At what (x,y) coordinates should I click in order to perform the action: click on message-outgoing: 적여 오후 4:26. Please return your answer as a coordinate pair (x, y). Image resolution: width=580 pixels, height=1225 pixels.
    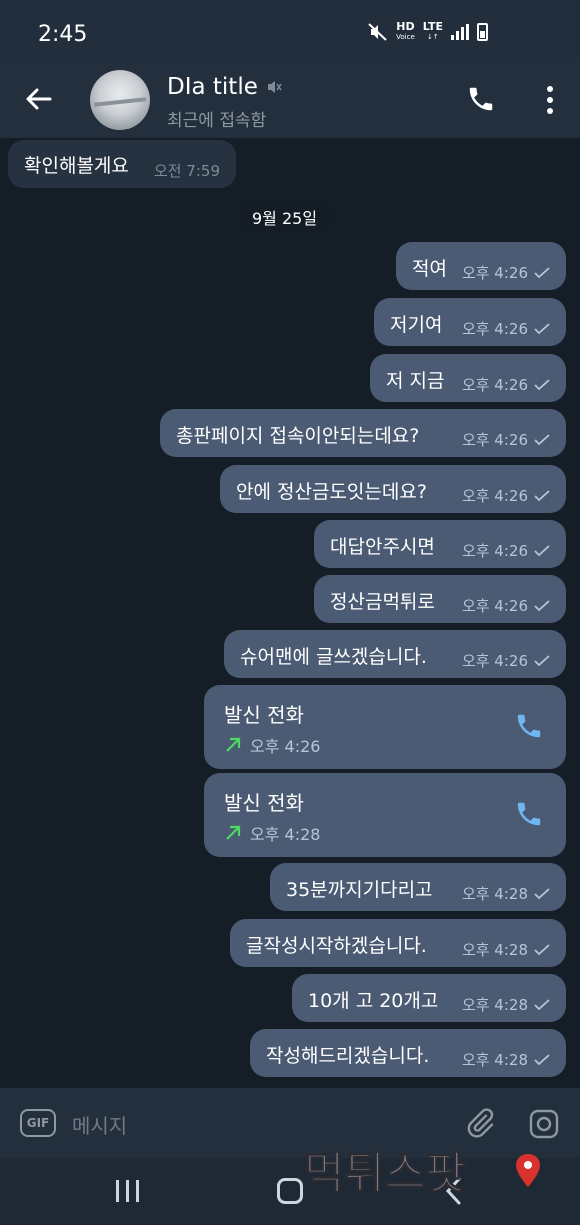
    Looking at the image, I should click on (481, 266).